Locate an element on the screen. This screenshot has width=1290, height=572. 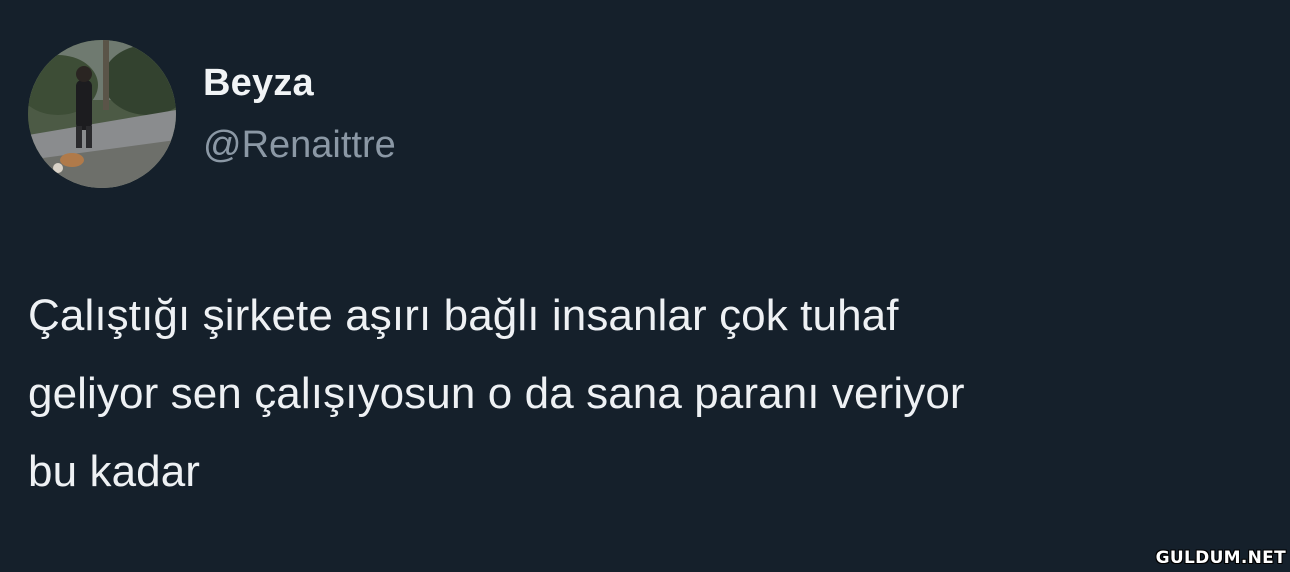
avatar-photo is located at coordinates (102, 114).